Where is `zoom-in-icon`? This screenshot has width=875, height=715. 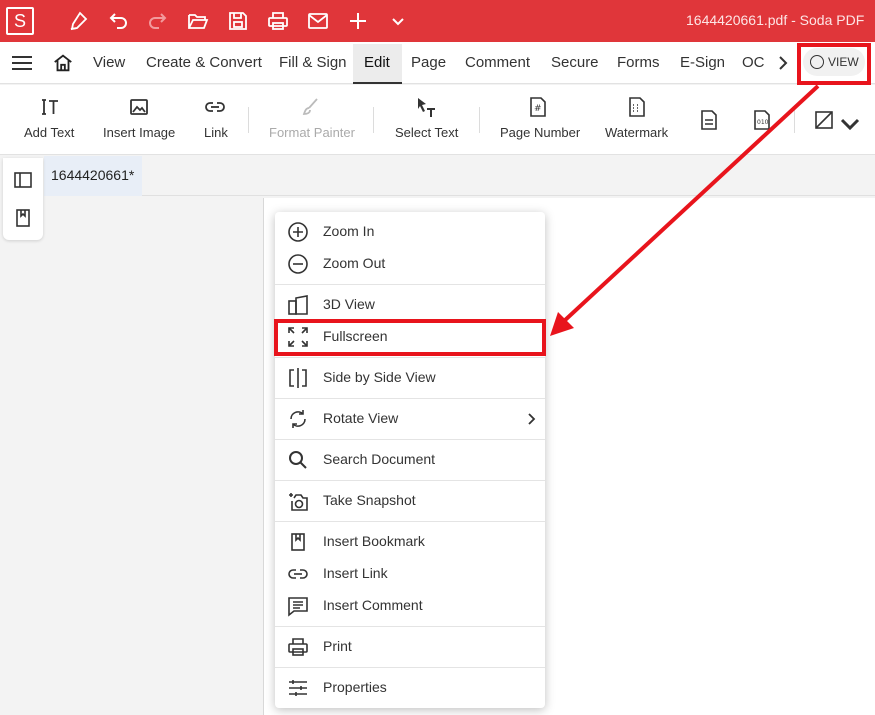 zoom-in-icon is located at coordinates (298, 232).